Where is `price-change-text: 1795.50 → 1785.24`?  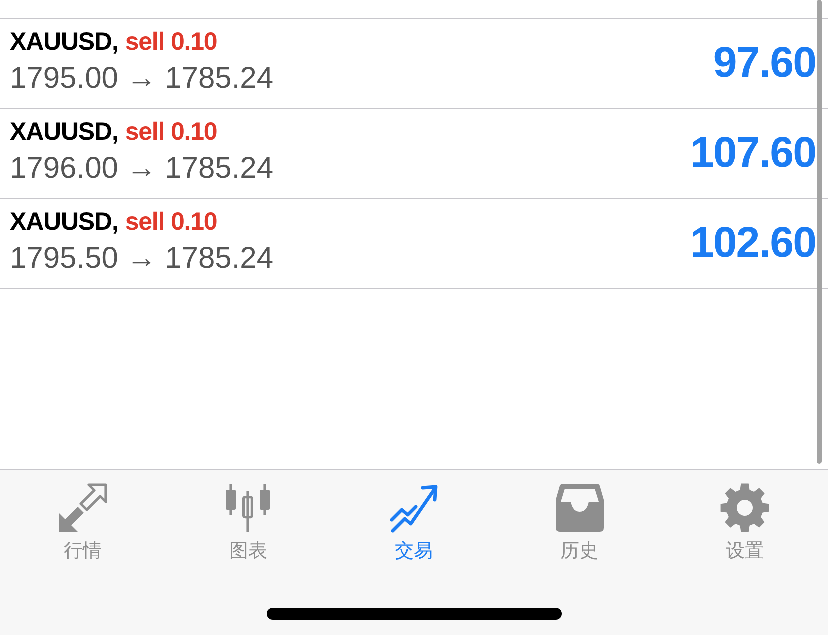 price-change-text: 1795.50 → 1785.24 is located at coordinates (142, 259).